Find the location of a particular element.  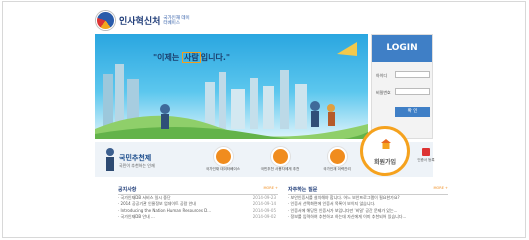

recommend-title: 국민추천제 is located at coordinates (135, 158).